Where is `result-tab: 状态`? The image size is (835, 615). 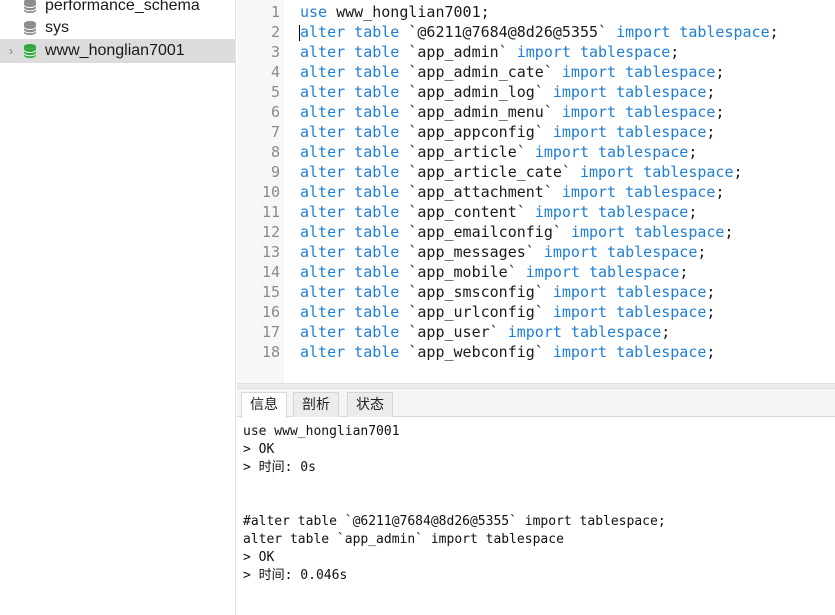
result-tab: 状态 is located at coordinates (370, 404).